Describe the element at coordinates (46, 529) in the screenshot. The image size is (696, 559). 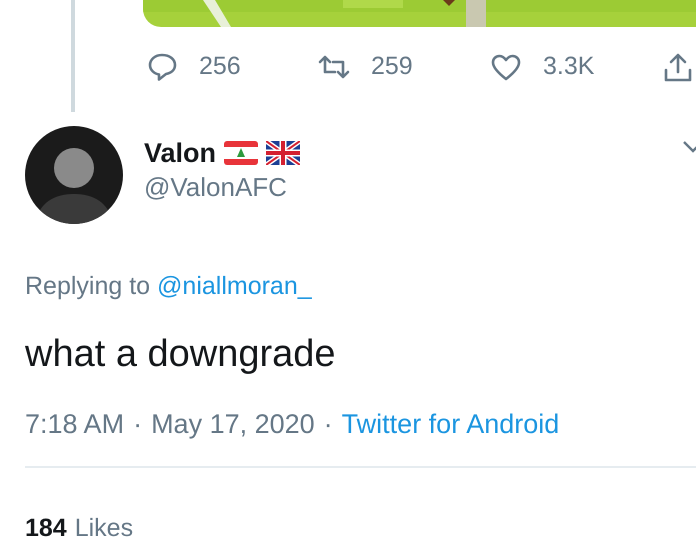
I see `likes-count: 184` at that location.